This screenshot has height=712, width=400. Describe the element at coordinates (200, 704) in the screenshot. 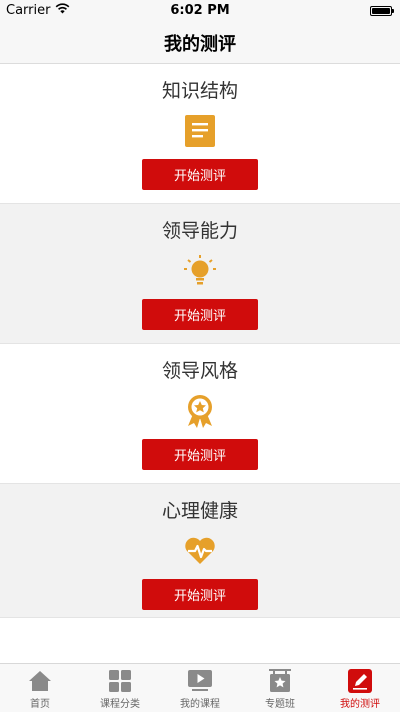

I see `tab-label: 我的课程` at that location.